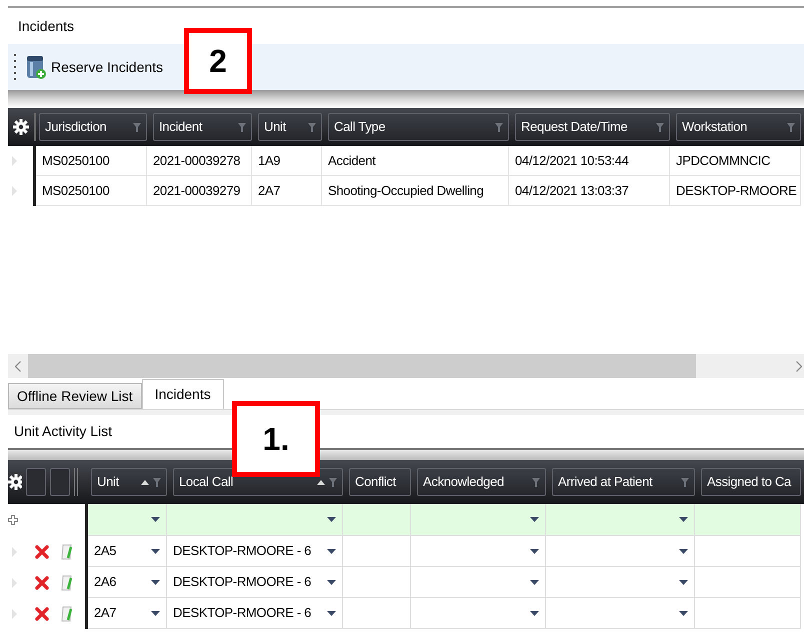  I want to click on column-header: Jurisdiction, so click(93, 127).